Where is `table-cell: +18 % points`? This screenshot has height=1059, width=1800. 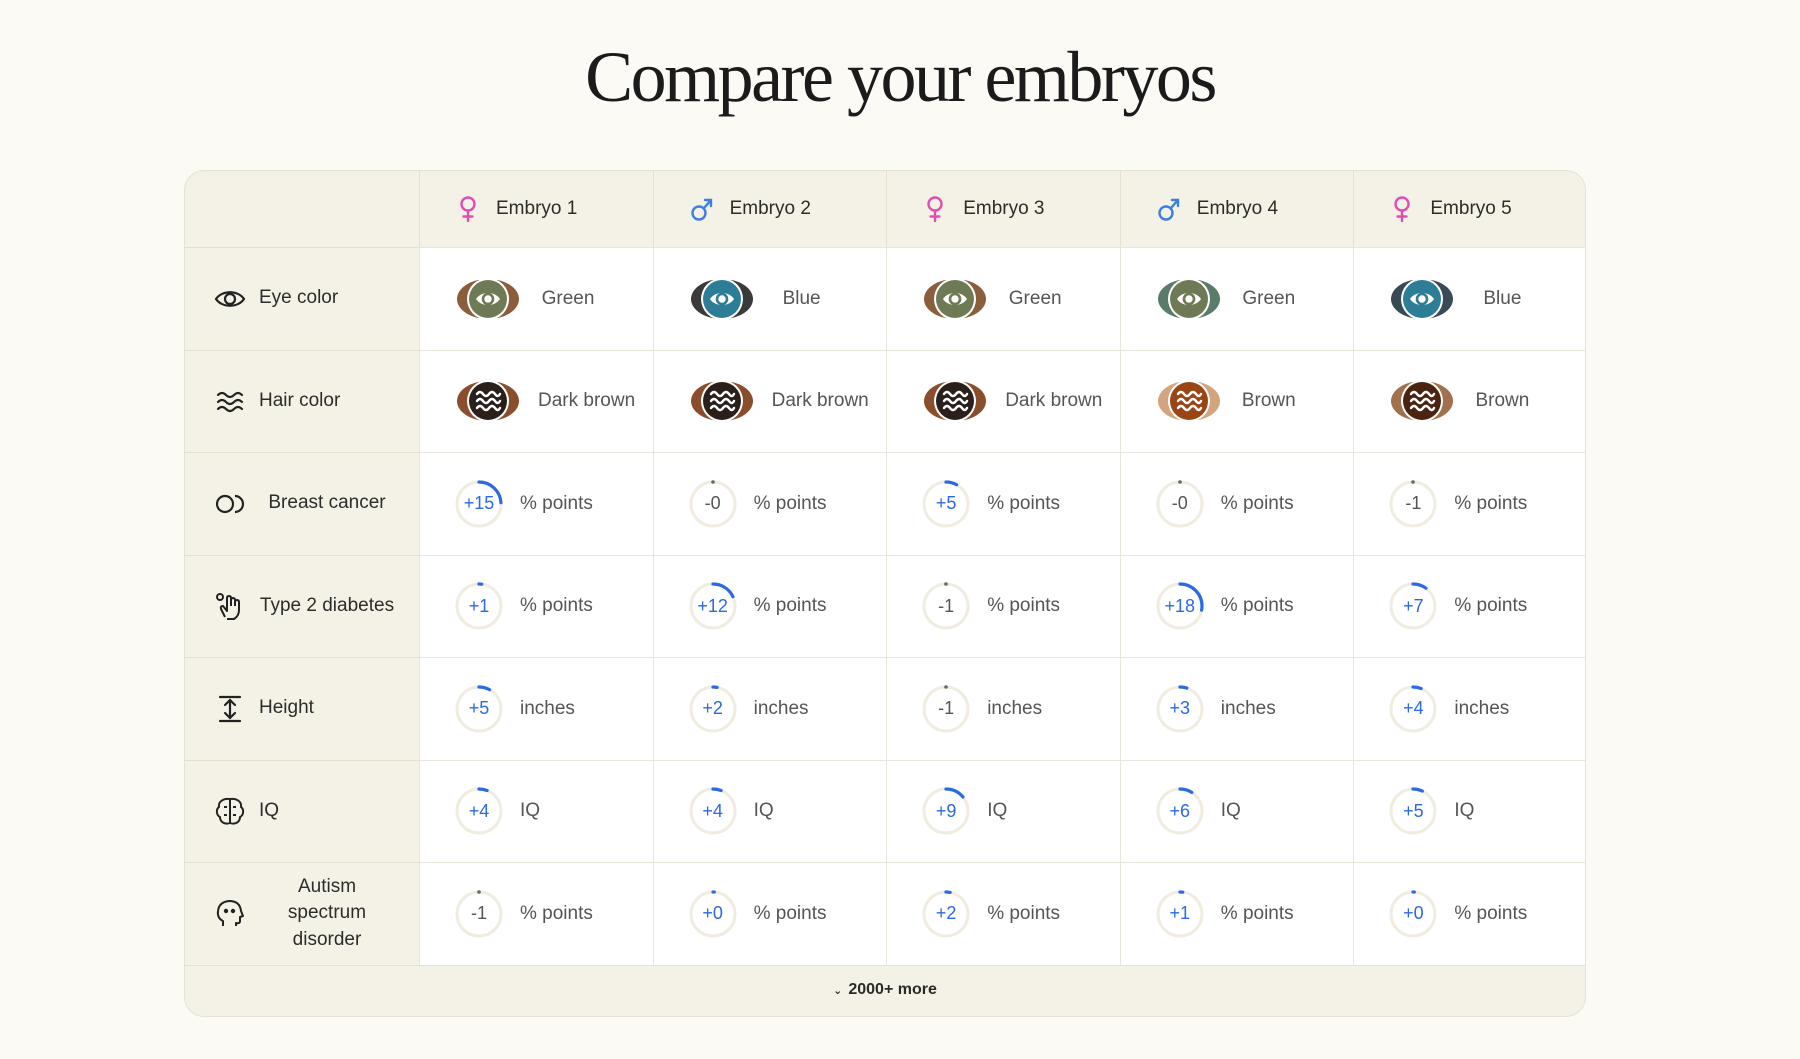 table-cell: +18 % points is located at coordinates (1236, 605).